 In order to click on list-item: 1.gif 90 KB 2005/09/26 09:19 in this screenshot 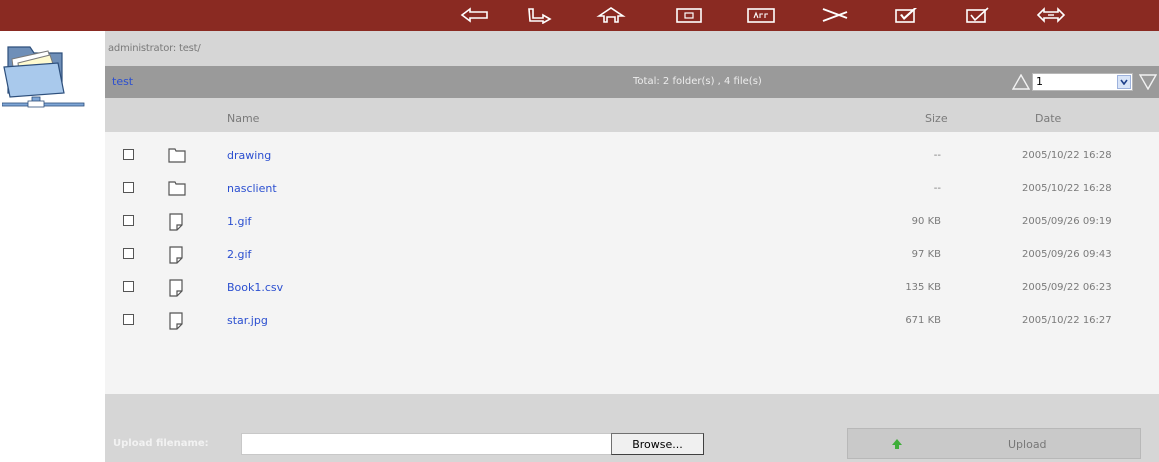, I will do `click(632, 221)`.